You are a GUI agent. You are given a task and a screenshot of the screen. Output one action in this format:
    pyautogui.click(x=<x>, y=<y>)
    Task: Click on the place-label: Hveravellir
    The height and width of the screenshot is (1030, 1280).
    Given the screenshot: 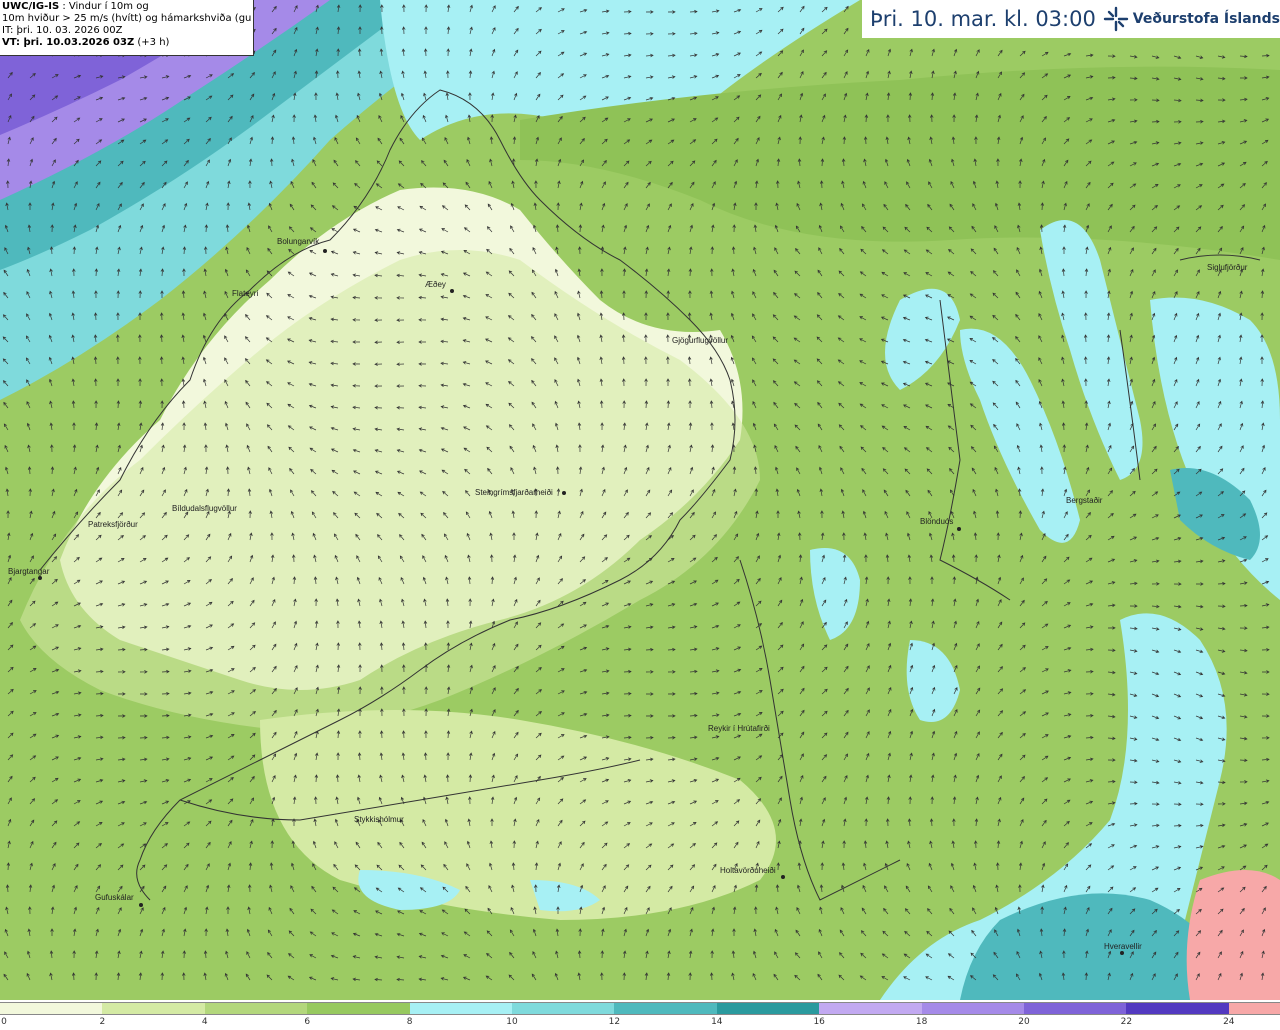 What is the action you would take?
    pyautogui.click(x=1123, y=946)
    